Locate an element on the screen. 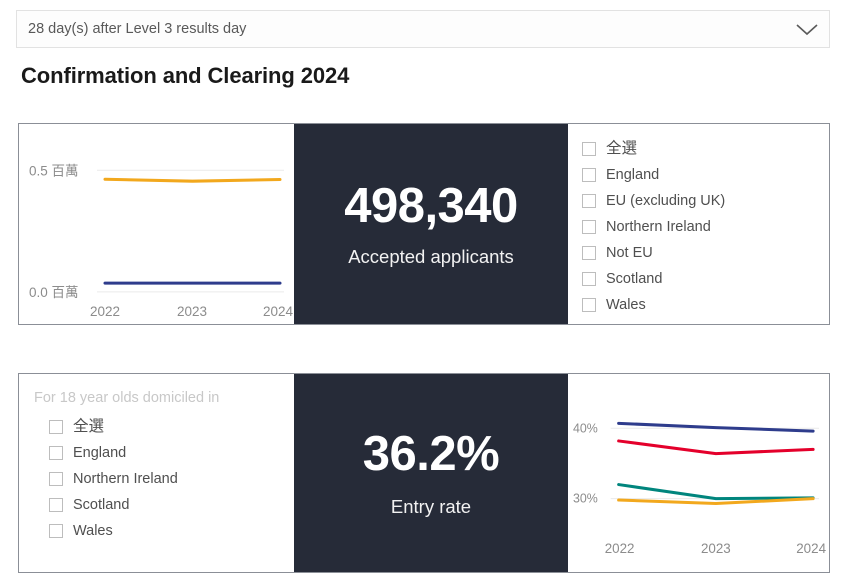 The image size is (846, 581). filter-item-not-eu: Not EU is located at coordinates (705, 253).